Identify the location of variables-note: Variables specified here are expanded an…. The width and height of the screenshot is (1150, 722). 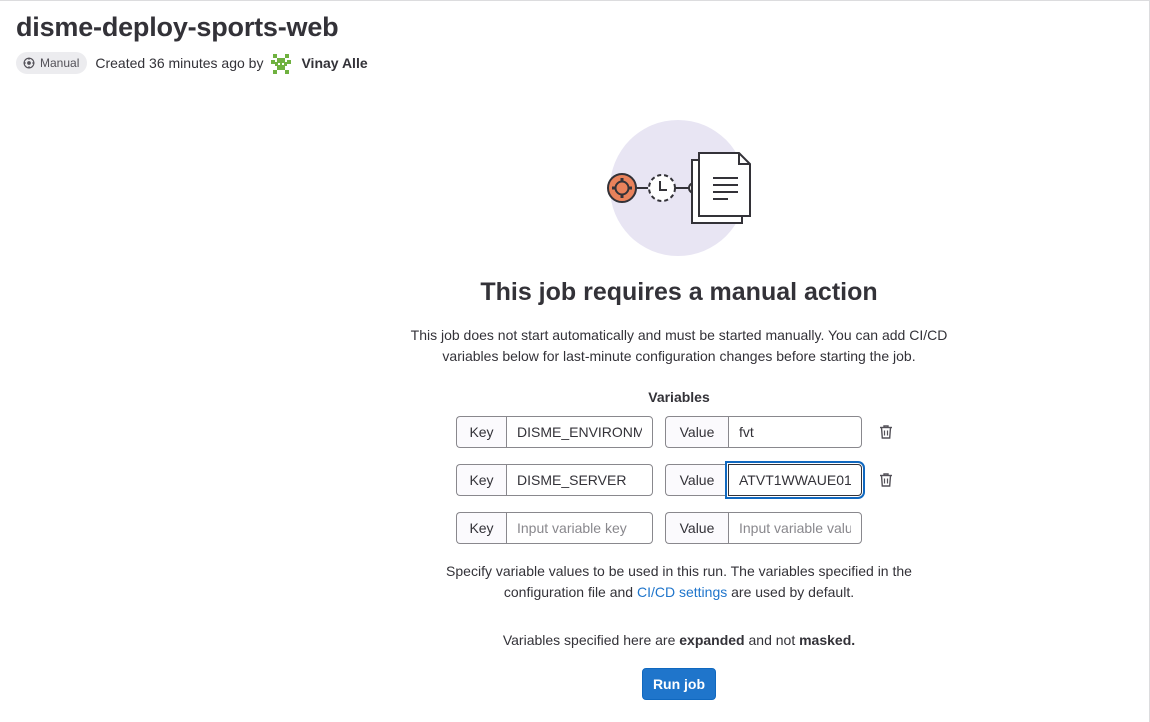
(679, 640).